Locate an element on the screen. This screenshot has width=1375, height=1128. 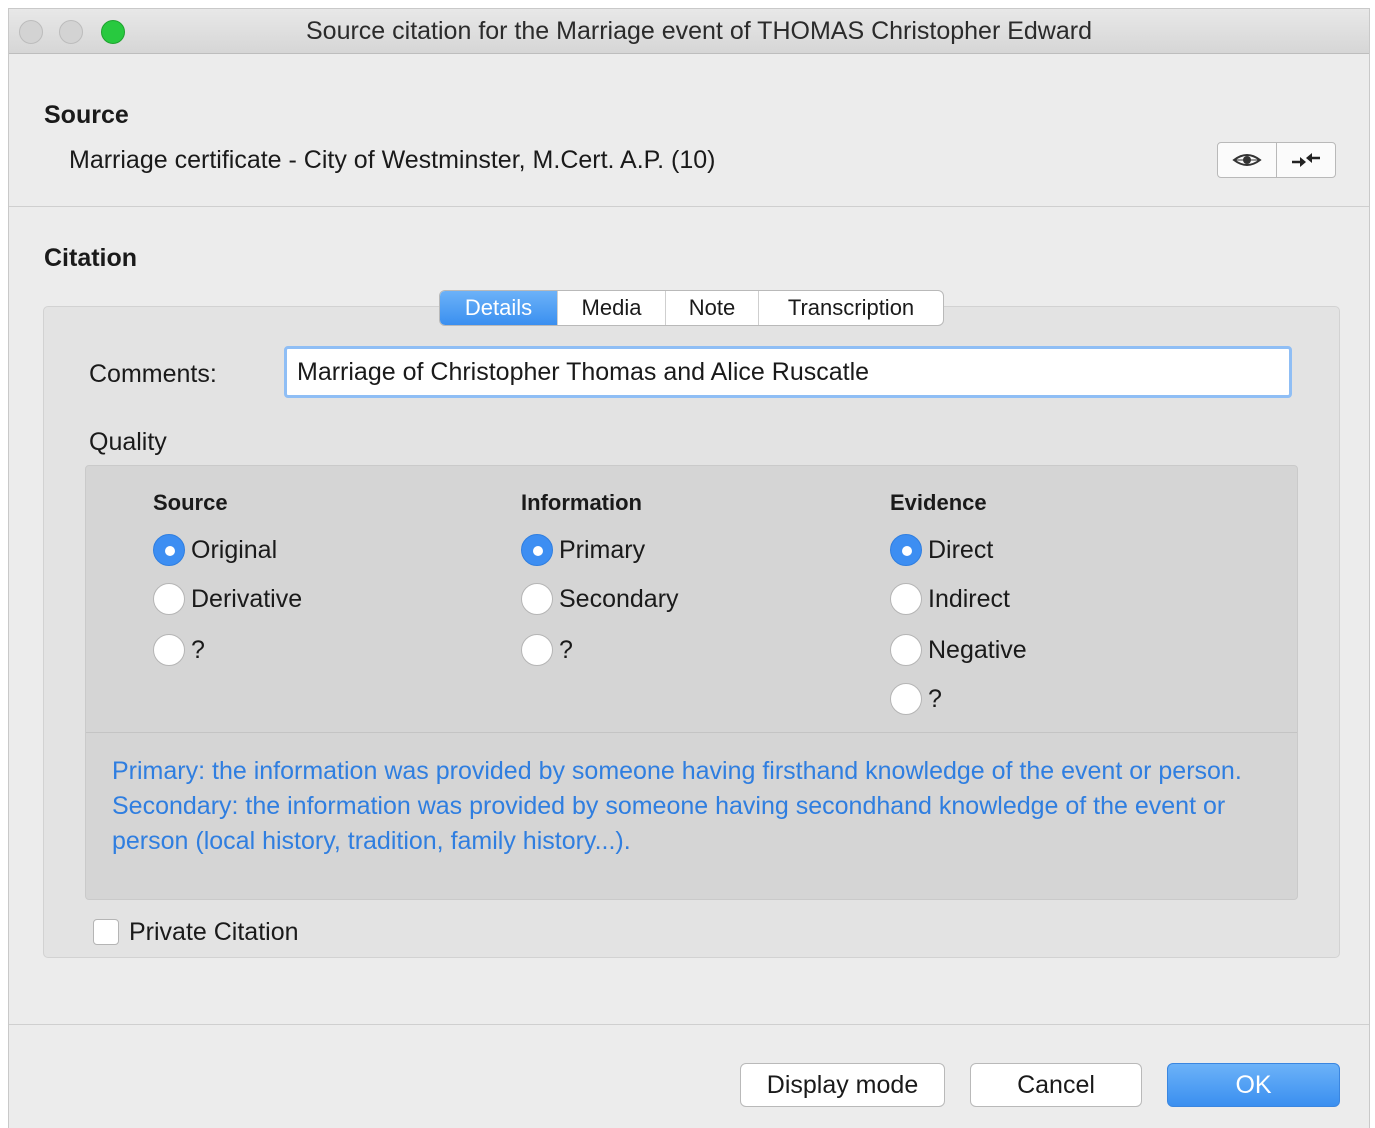
radio-source-original: Original is located at coordinates (215, 550).